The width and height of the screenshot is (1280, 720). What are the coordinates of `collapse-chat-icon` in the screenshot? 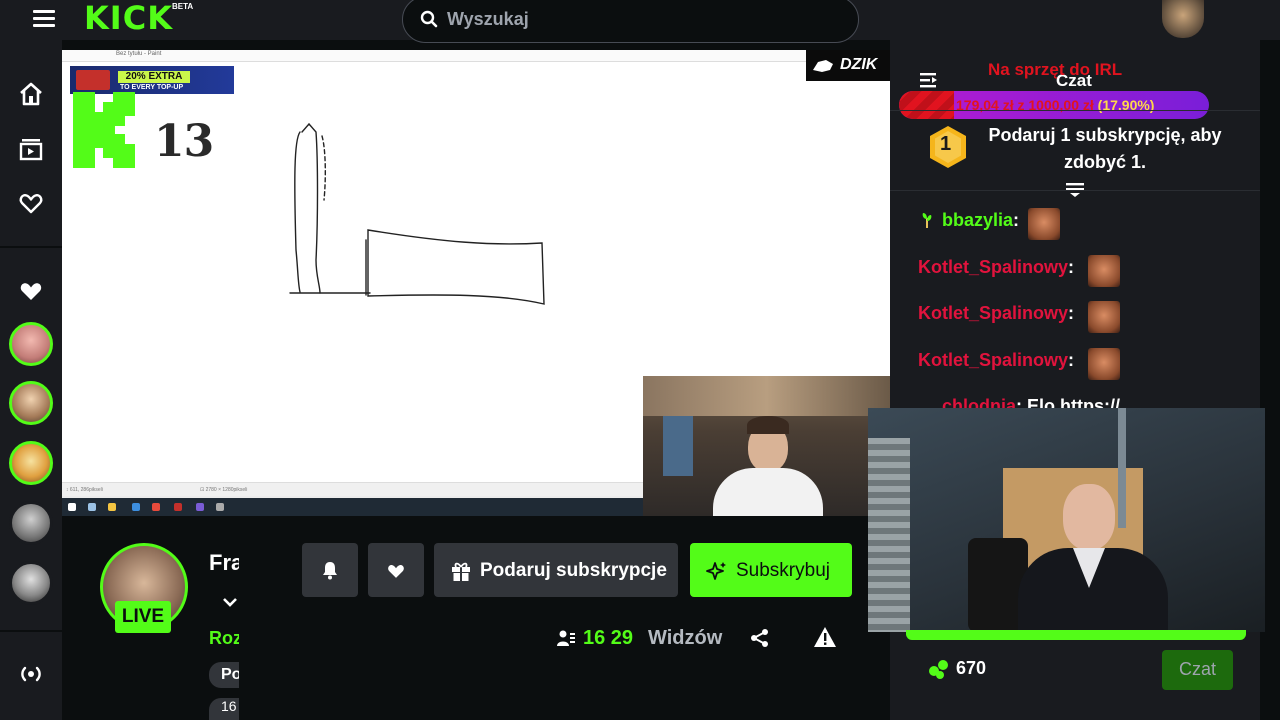 It's located at (931, 80).